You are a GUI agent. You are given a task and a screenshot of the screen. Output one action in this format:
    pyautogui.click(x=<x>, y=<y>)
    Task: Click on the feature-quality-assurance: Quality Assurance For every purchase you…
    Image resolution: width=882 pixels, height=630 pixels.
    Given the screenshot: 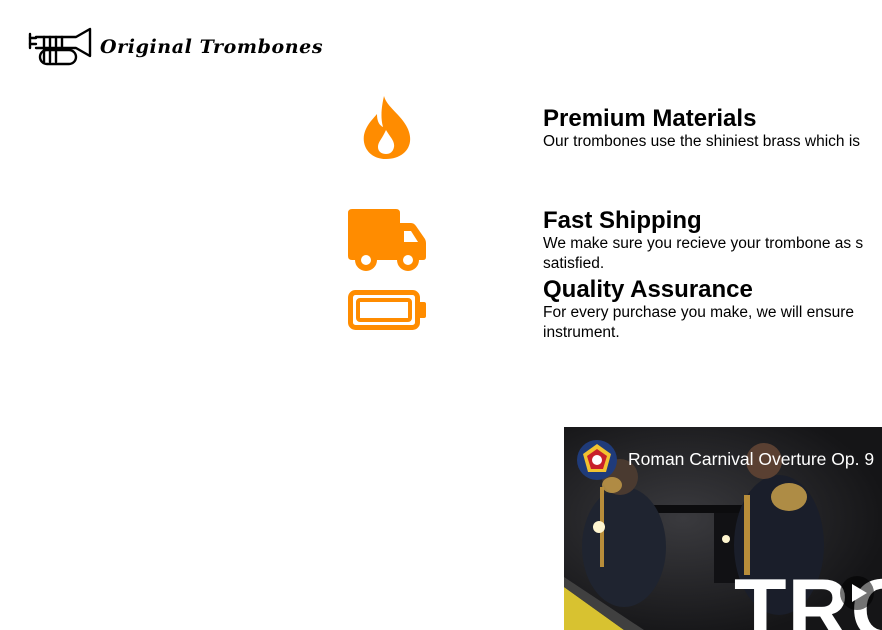 What is the action you would take?
    pyautogui.click(x=712, y=310)
    